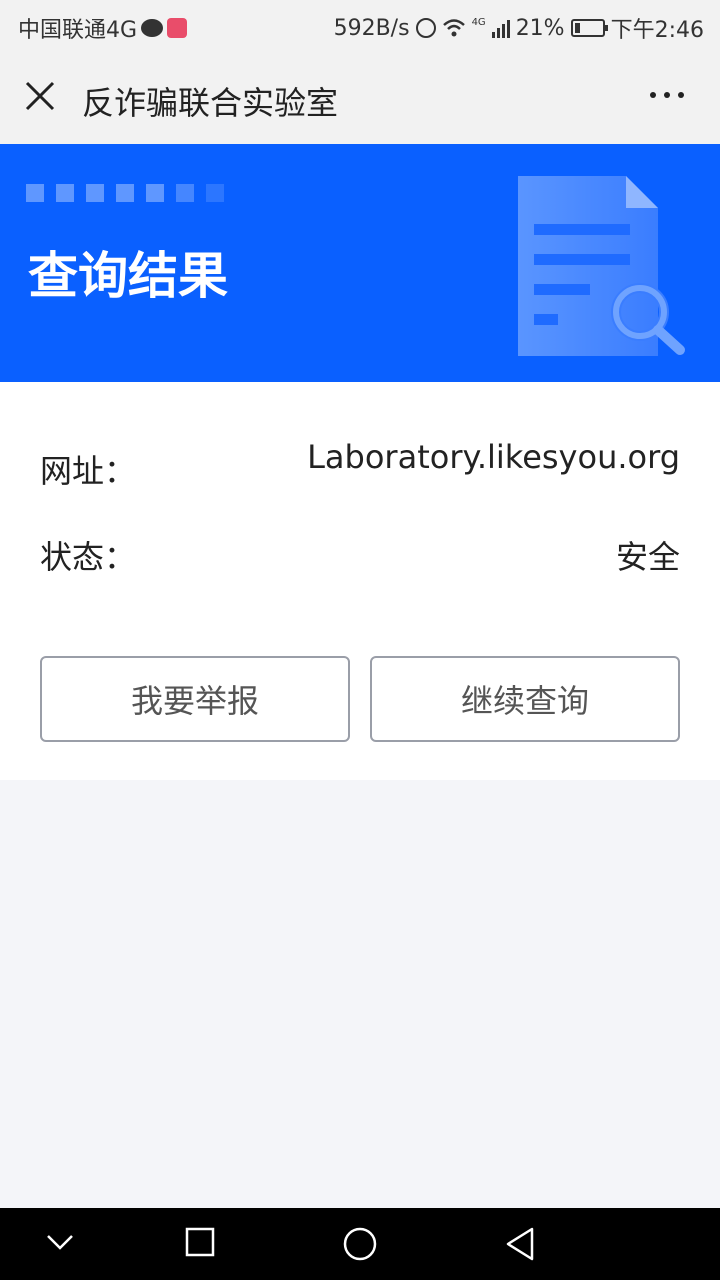  Describe the element at coordinates (88, 557) in the screenshot. I see `status-label: 状态：` at that location.